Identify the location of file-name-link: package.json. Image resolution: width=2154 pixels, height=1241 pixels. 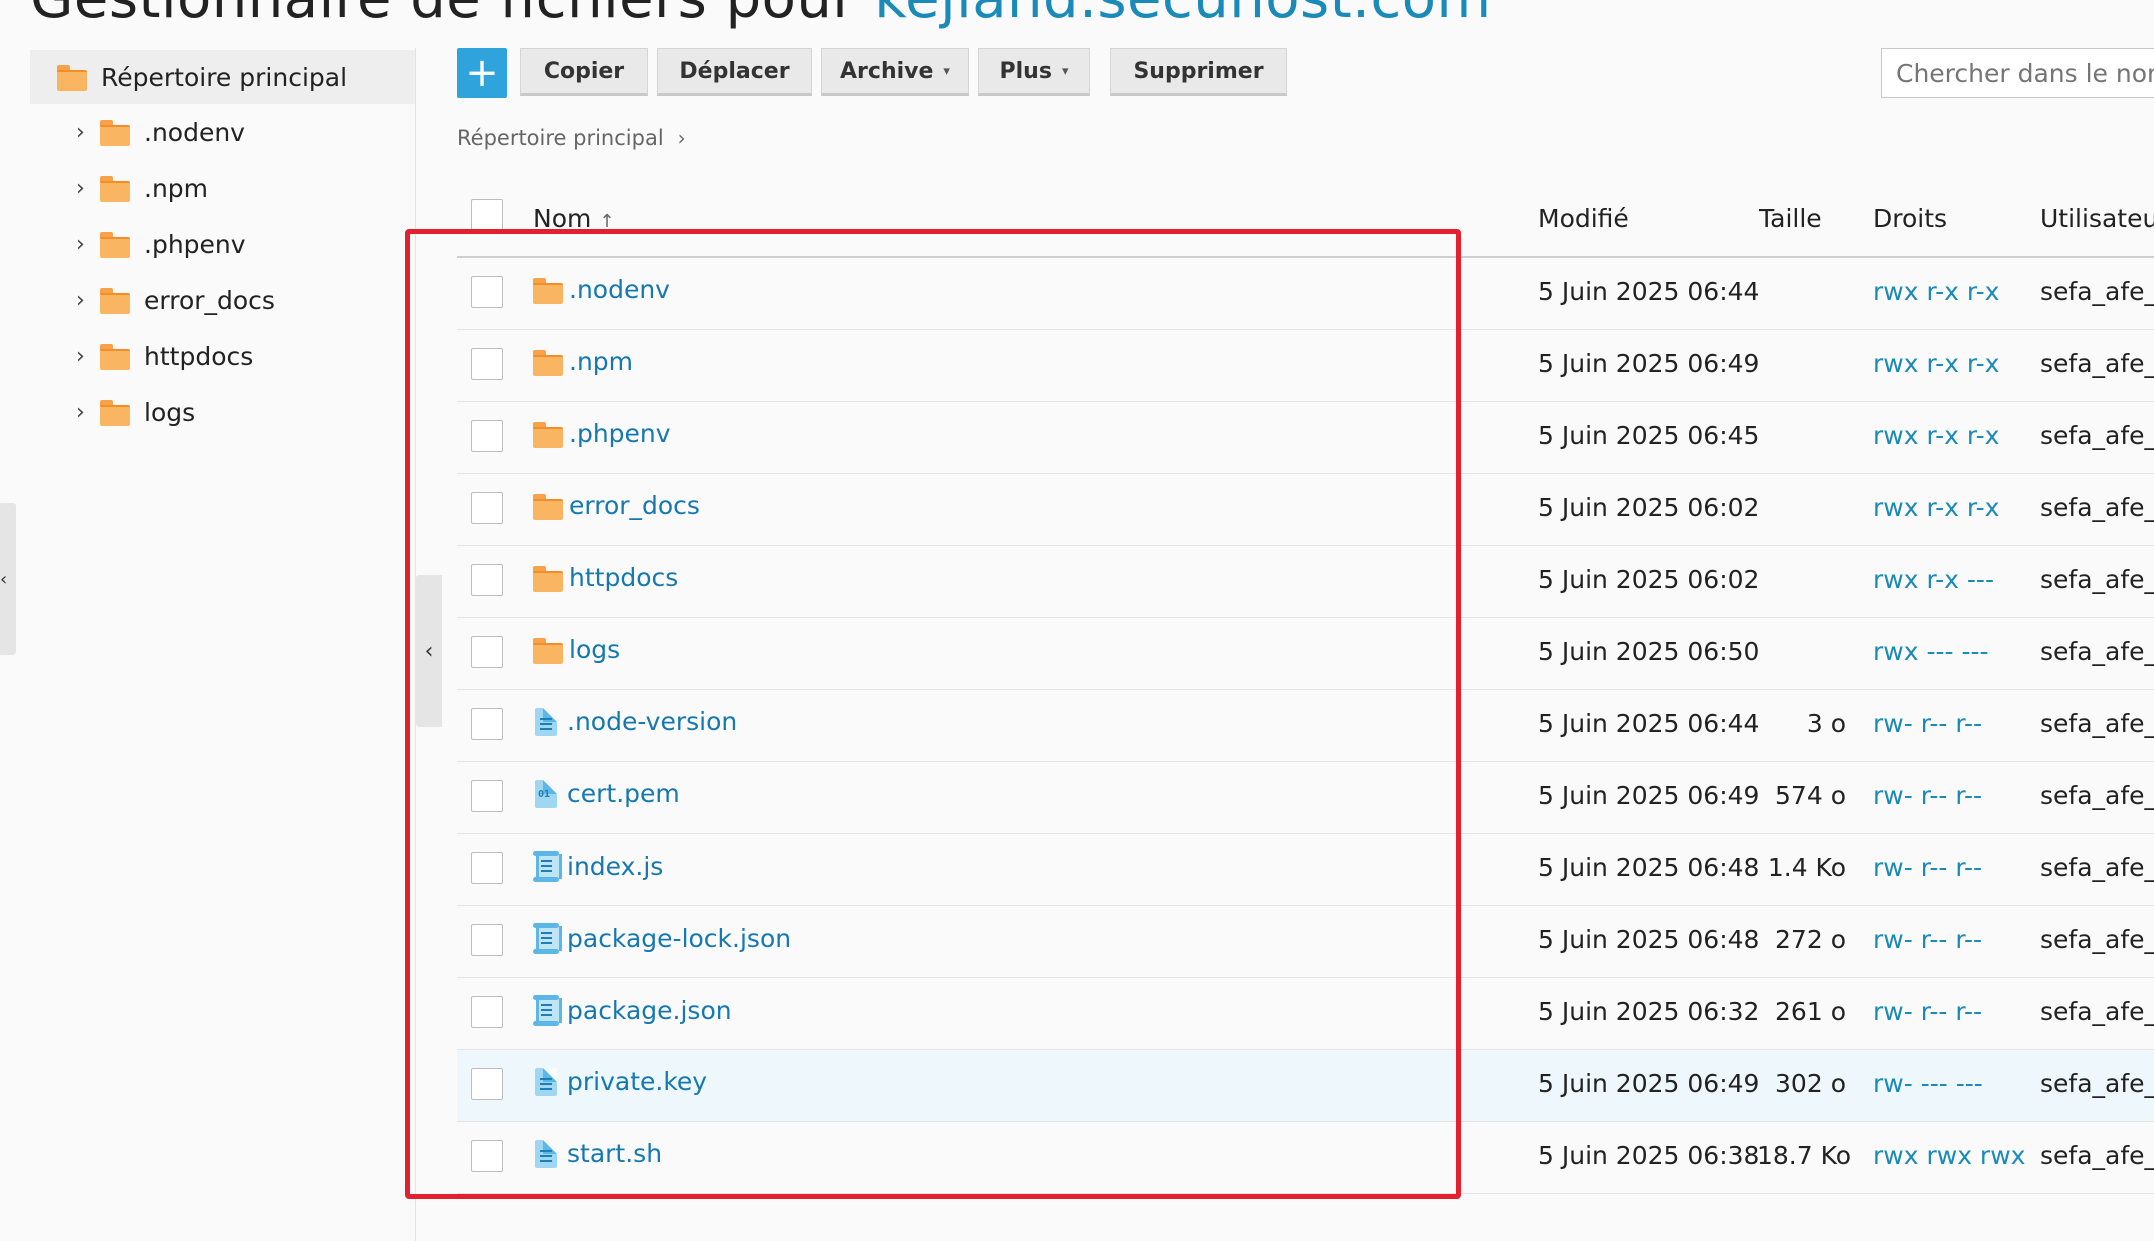
(649, 1010).